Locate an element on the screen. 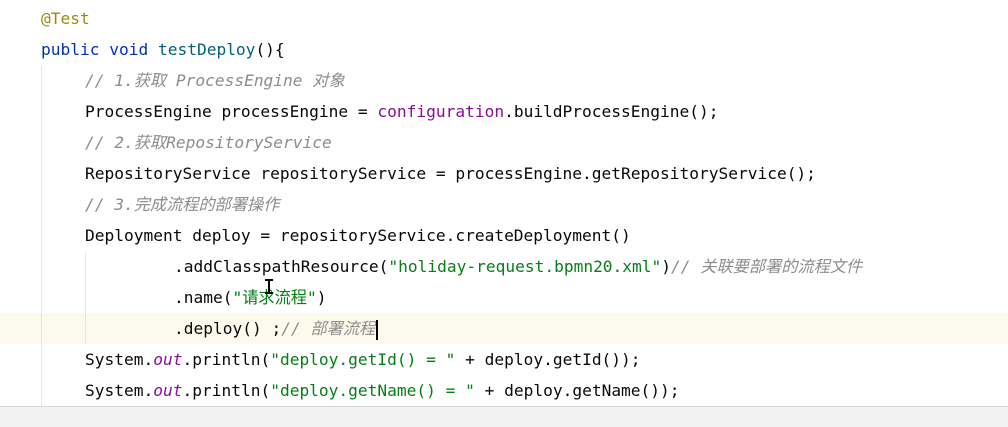  code-token: ProcessEngine processEngine = is located at coordinates (231, 111).